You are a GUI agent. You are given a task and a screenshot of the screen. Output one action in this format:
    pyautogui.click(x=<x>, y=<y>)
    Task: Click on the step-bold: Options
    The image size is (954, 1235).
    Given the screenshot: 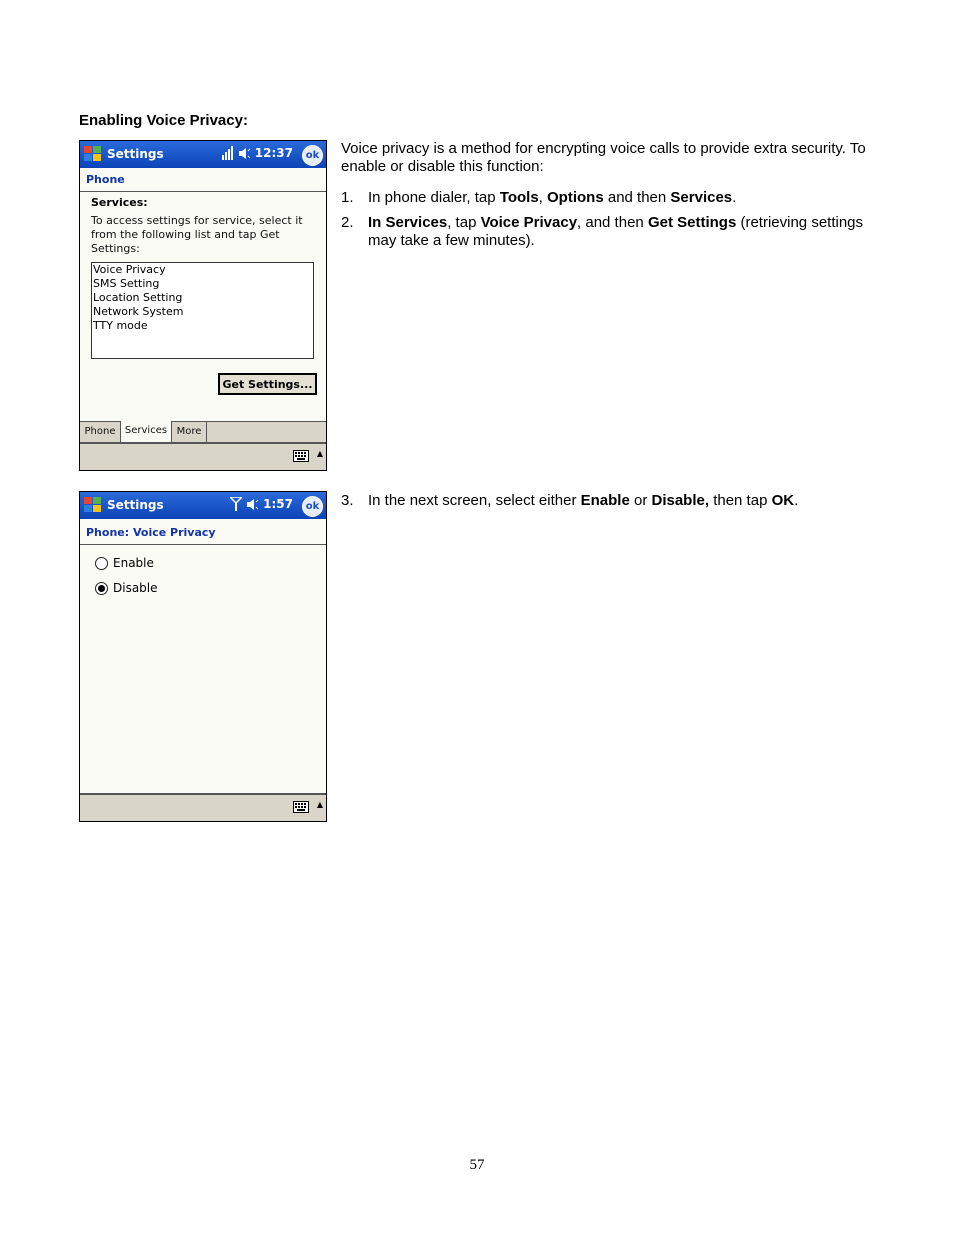 What is the action you would take?
    pyautogui.click(x=575, y=197)
    